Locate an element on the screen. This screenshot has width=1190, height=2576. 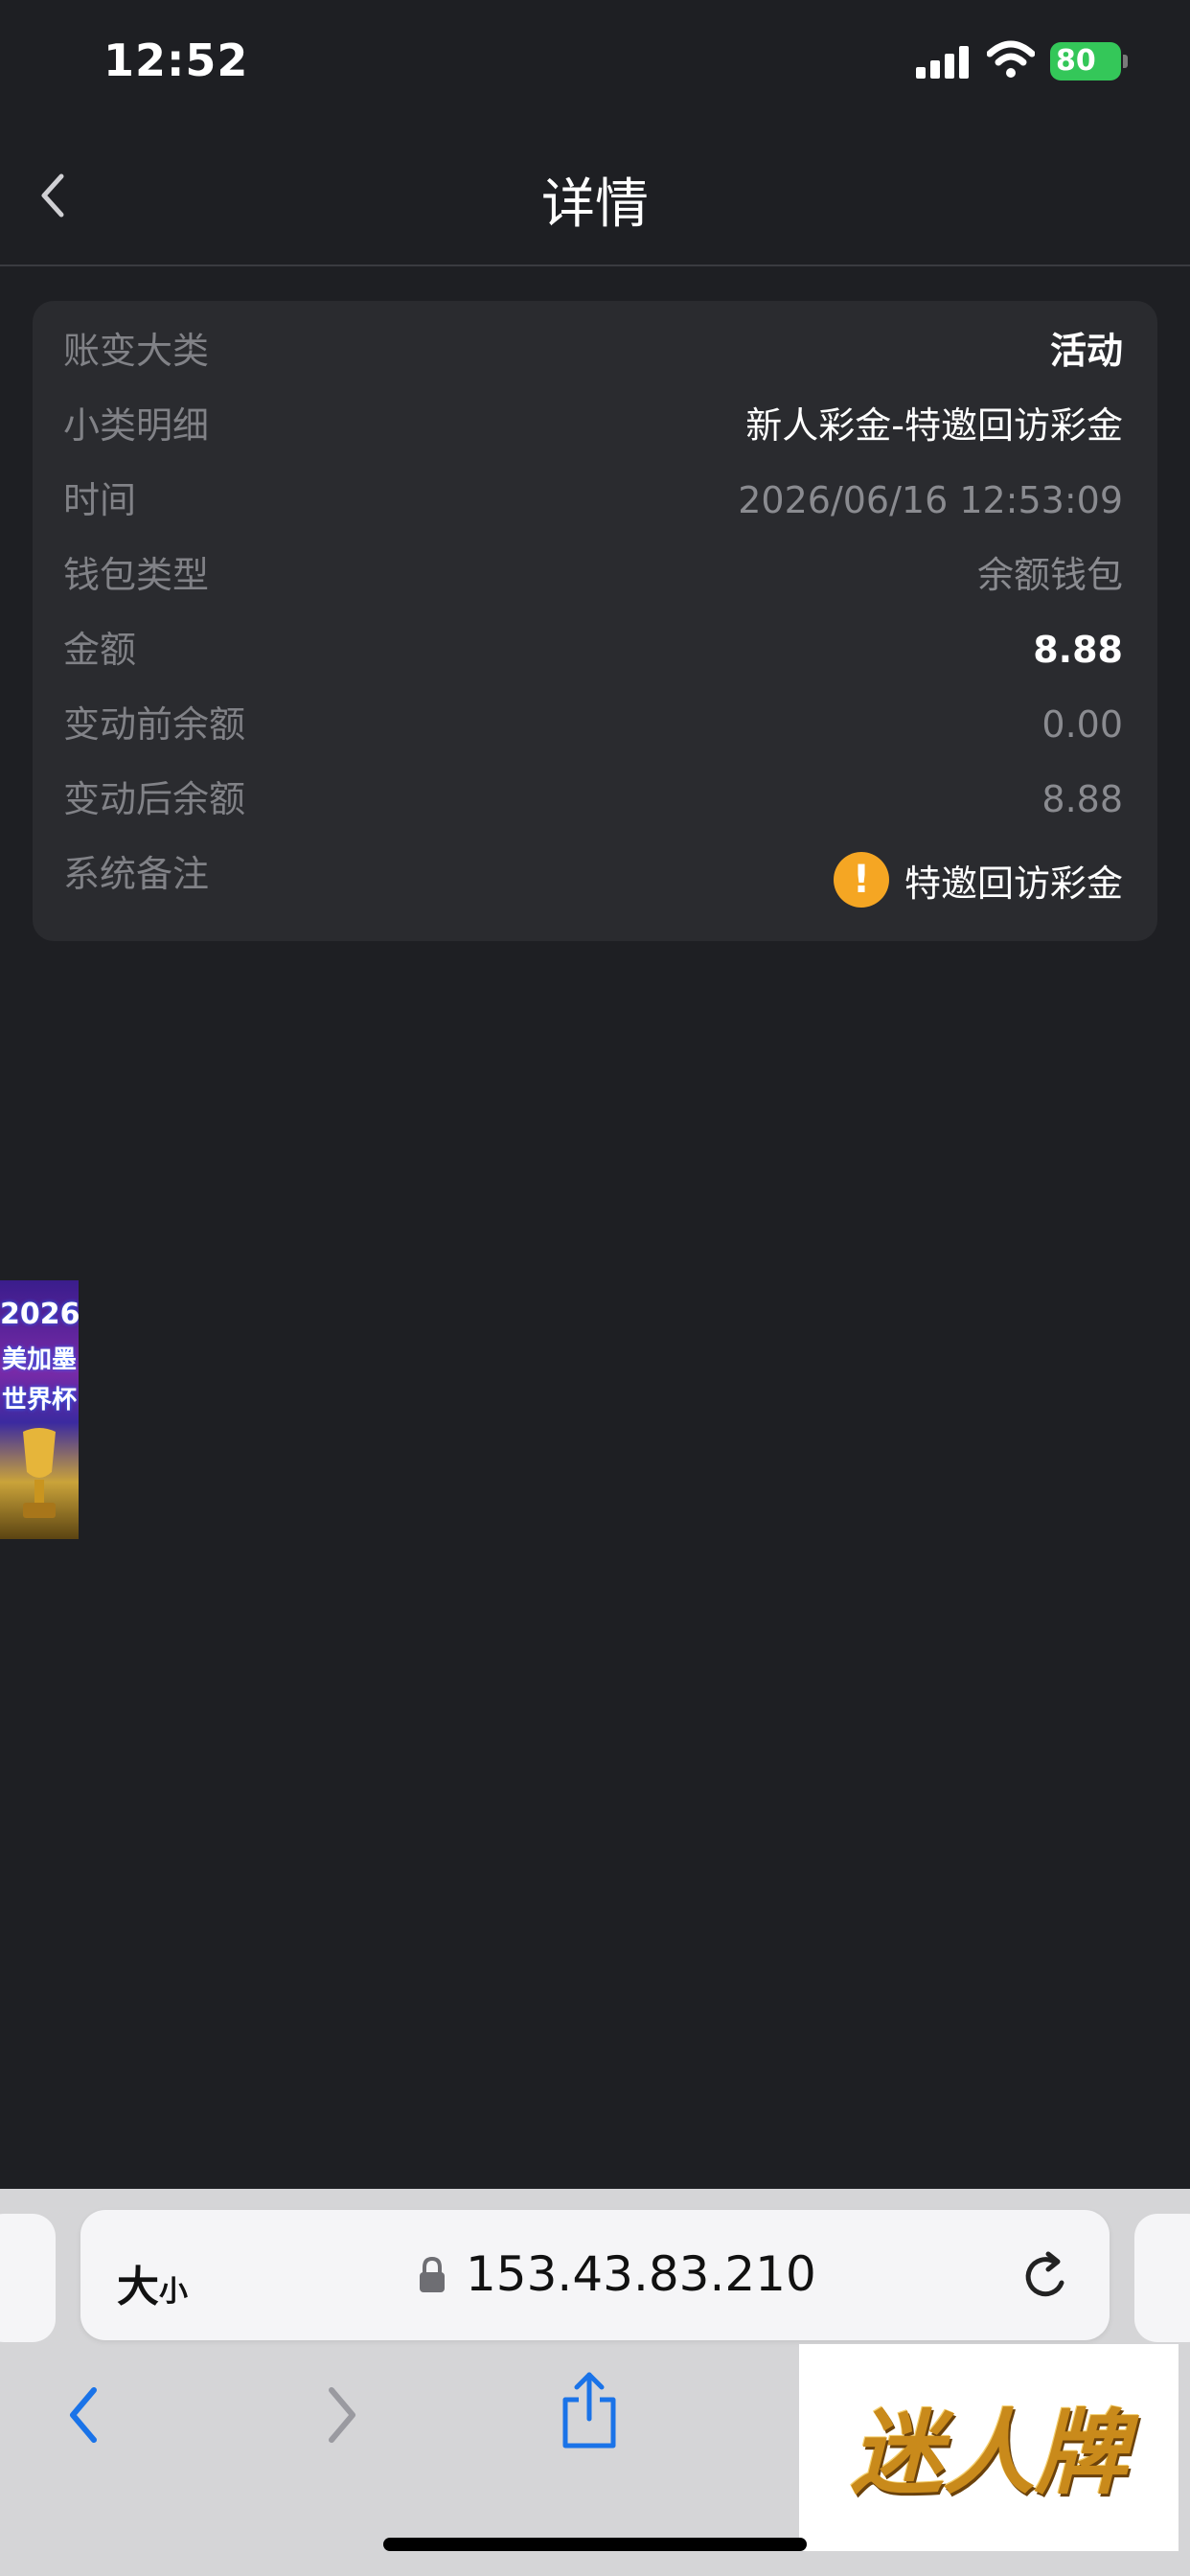
banner-line-2: 美加墨 is located at coordinates (39, 1360).